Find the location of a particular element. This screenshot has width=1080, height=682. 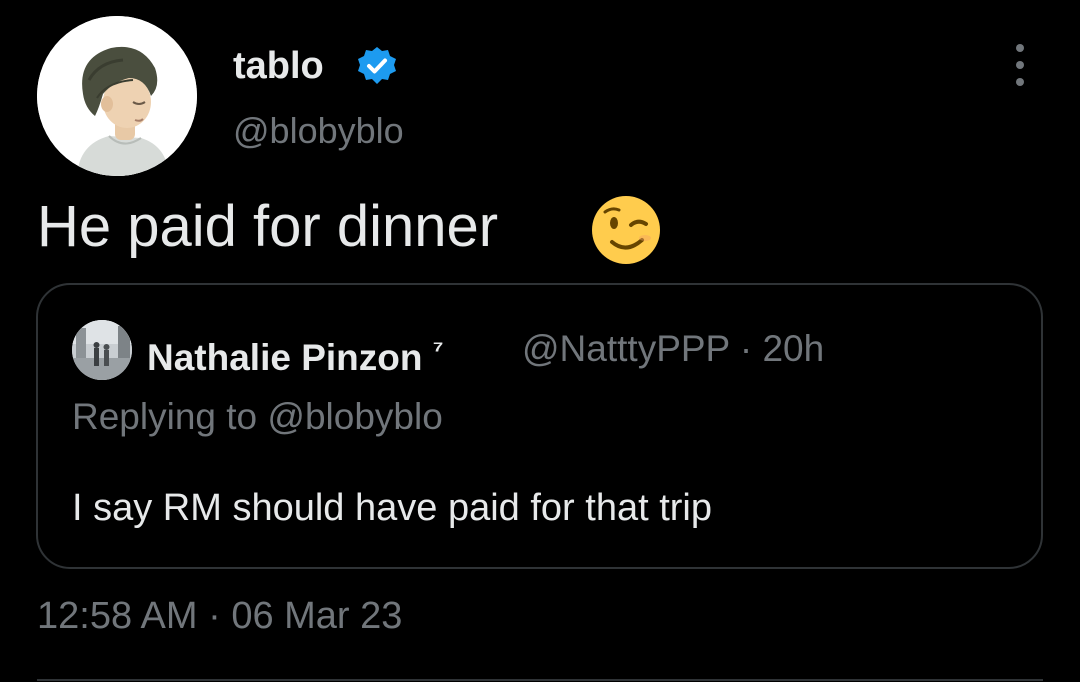

quoted-author-avatar is located at coordinates (102, 350).